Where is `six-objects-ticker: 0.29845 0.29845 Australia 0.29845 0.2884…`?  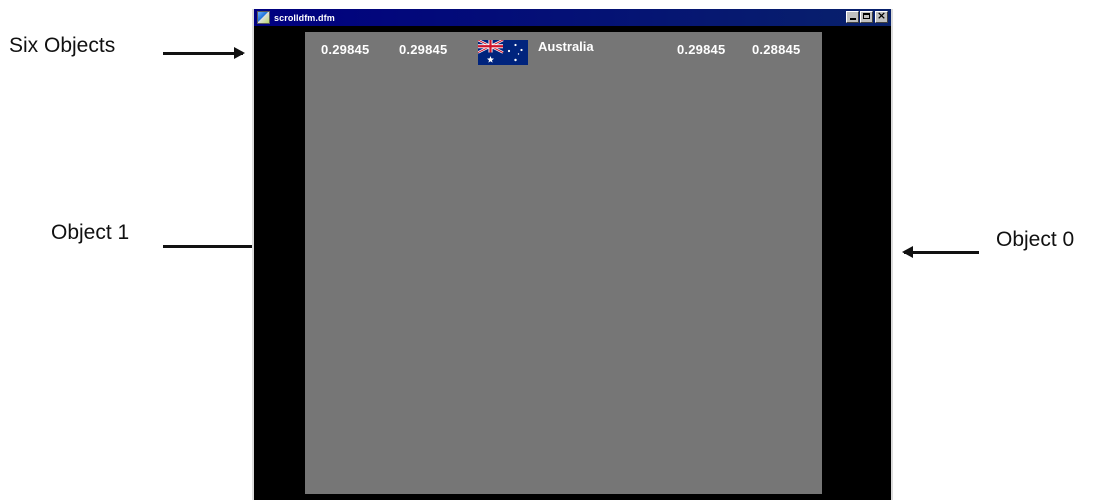
six-objects-ticker: 0.29845 0.29845 Australia 0.29845 0.2884… is located at coordinates (563, 48).